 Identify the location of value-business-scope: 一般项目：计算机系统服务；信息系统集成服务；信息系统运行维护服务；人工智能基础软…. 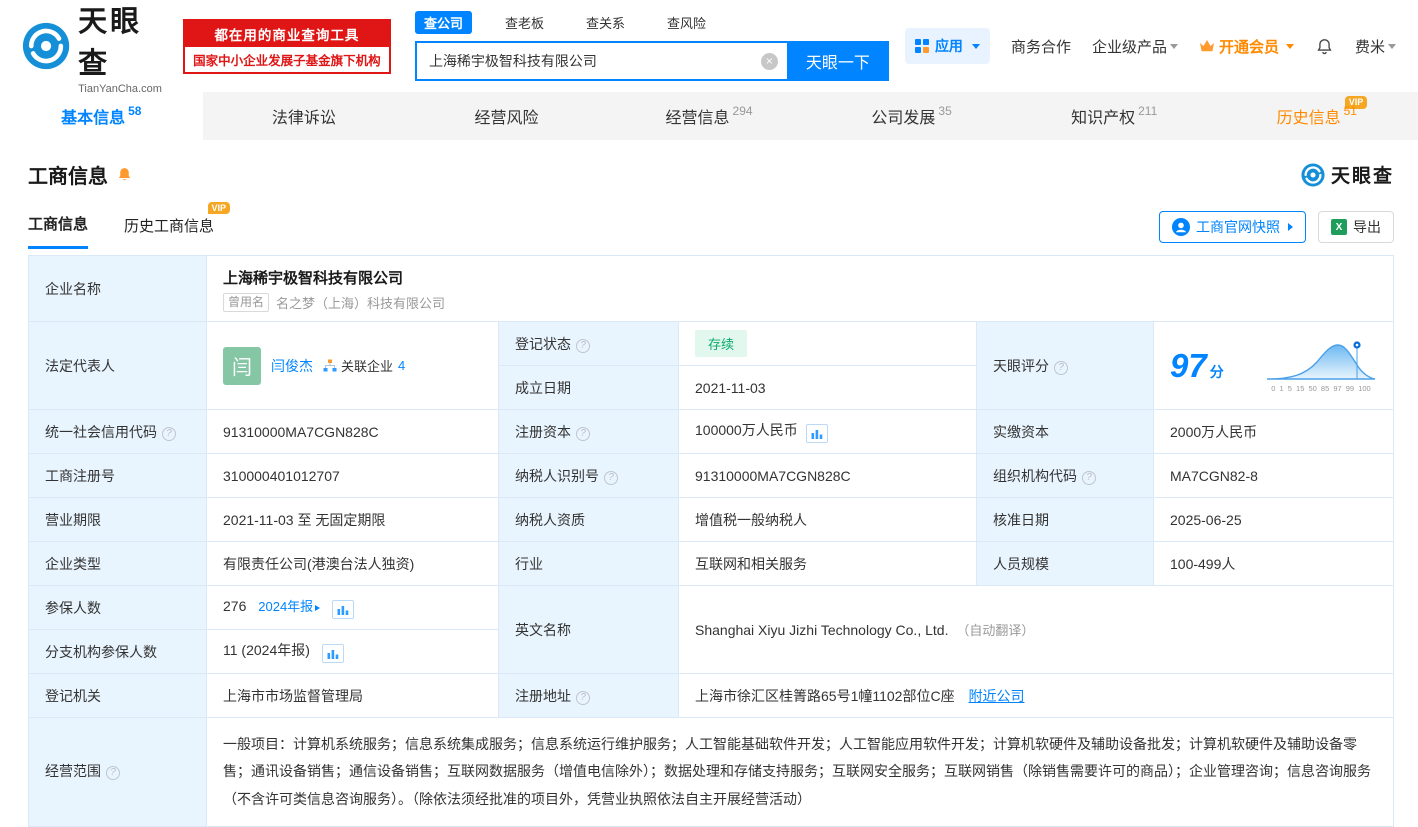
(800, 772).